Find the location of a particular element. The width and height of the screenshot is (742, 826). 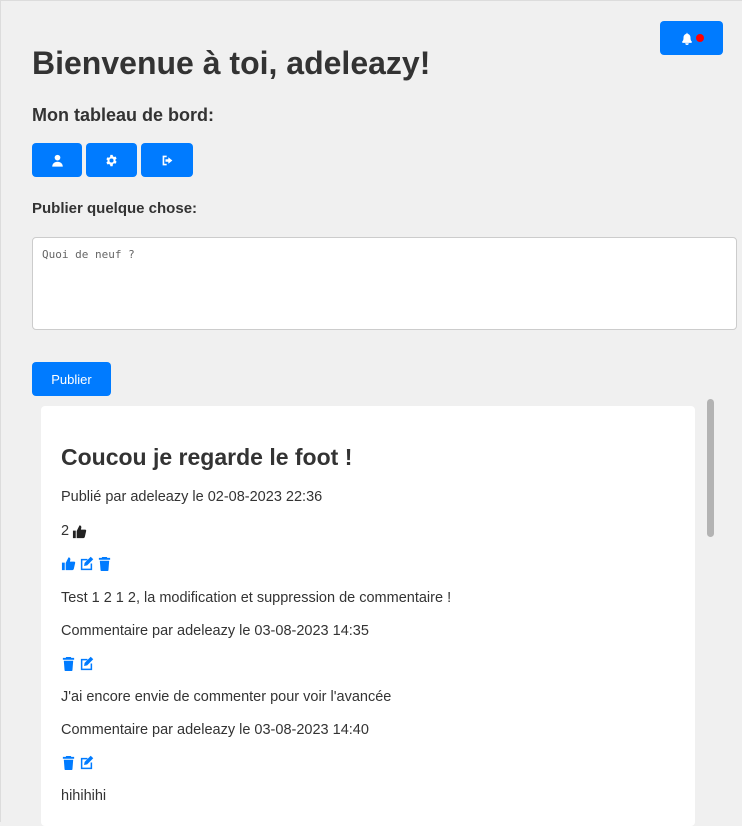

user-icon is located at coordinates (57, 160).